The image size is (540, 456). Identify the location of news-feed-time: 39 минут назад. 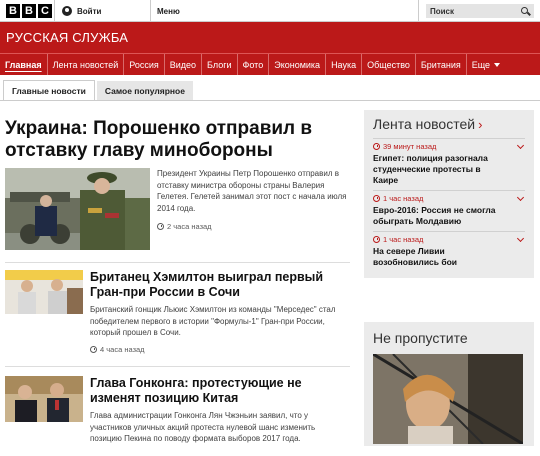
(410, 146).